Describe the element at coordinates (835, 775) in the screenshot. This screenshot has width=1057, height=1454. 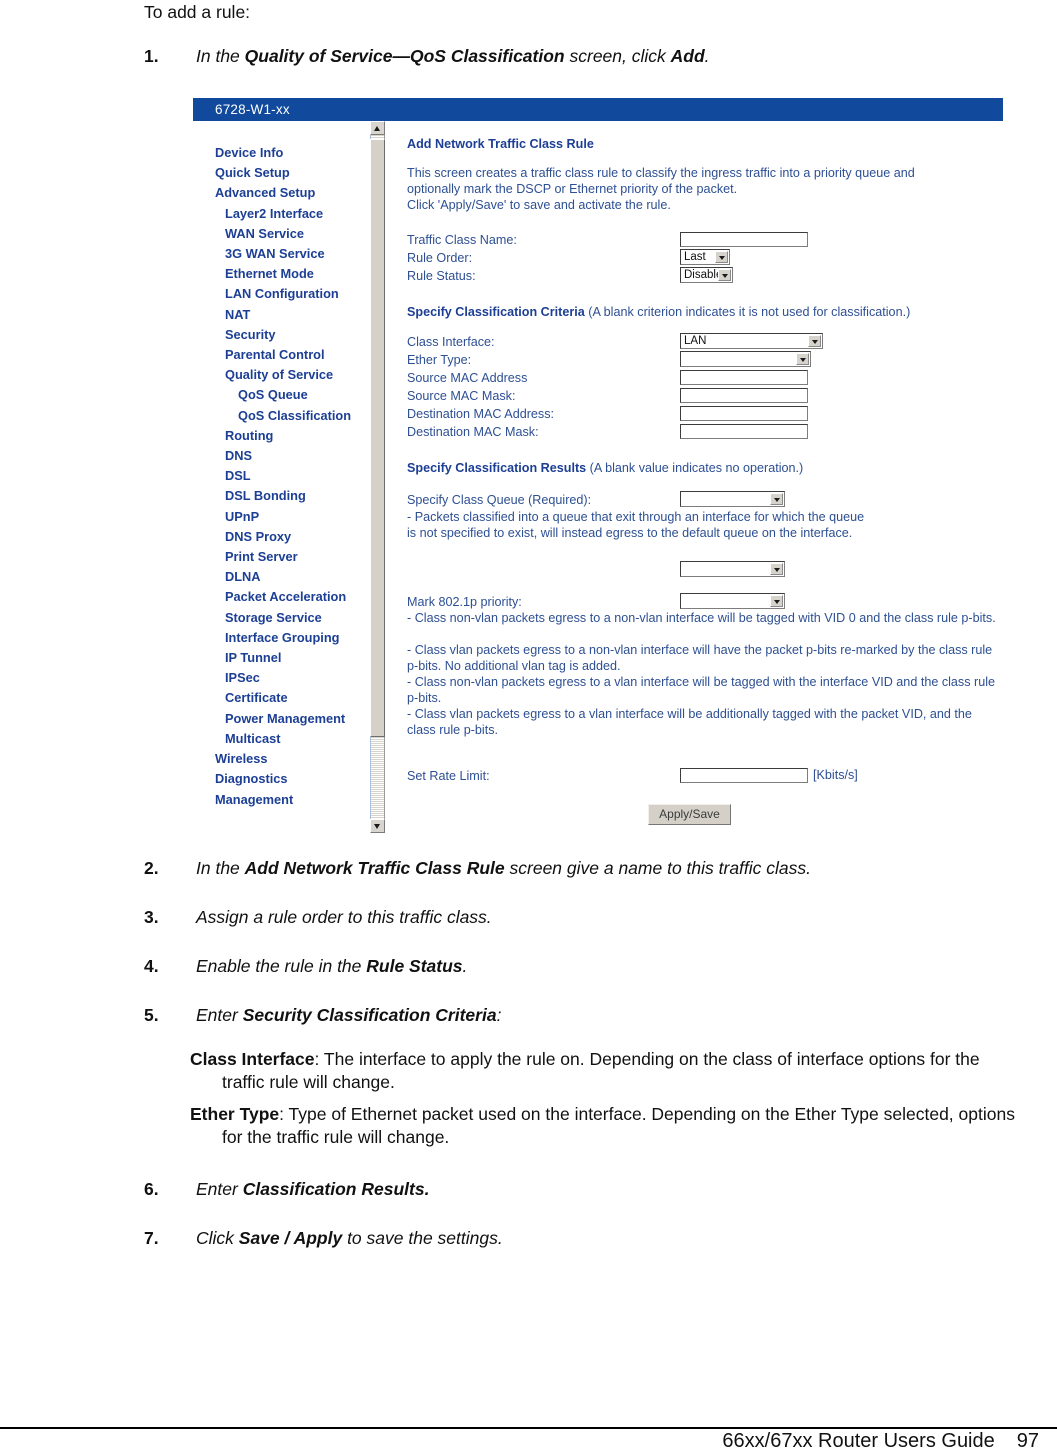
I see `rate-limit-unit-label: [Kbits/s]` at that location.